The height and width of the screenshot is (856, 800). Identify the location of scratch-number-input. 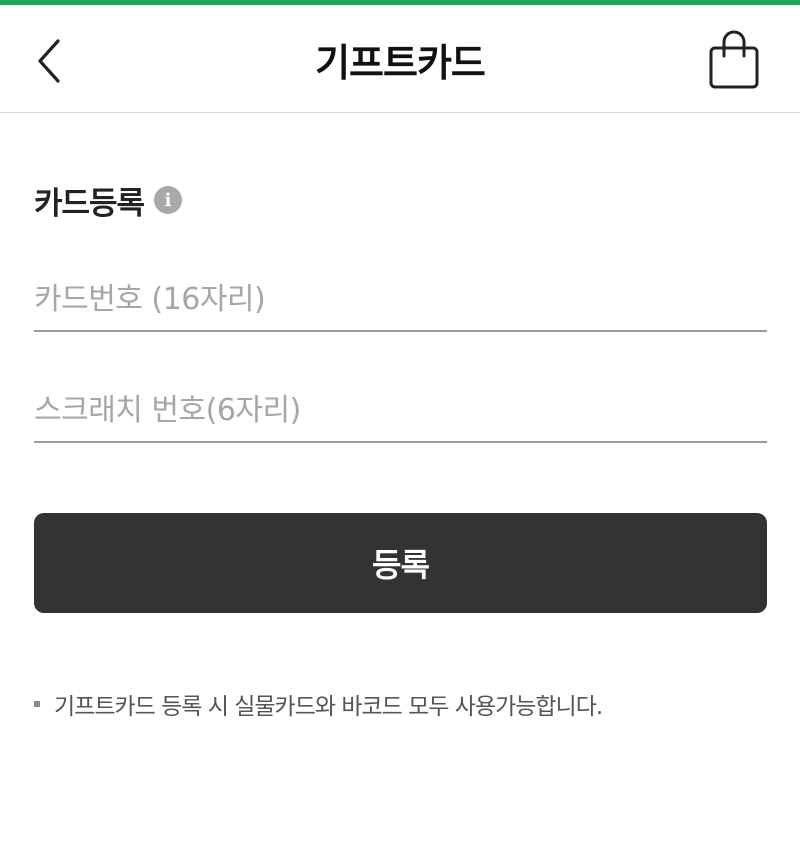
(400, 410).